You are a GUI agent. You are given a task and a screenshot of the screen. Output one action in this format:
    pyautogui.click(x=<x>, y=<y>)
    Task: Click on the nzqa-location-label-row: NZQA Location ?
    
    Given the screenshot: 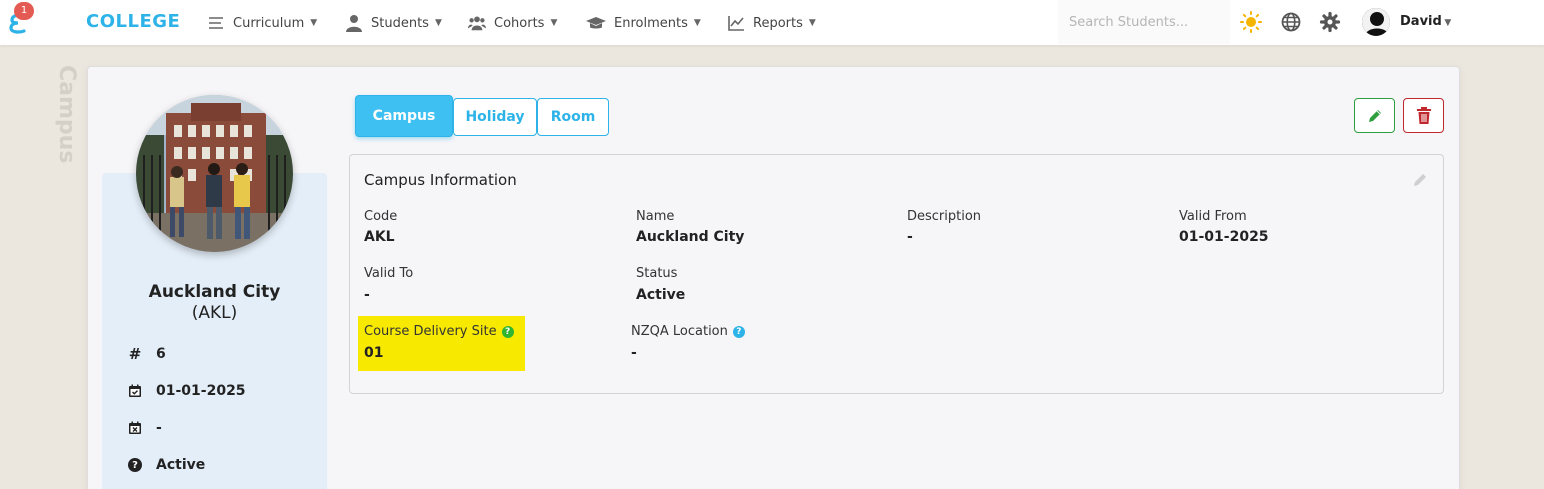 What is the action you would take?
    pyautogui.click(x=688, y=331)
    